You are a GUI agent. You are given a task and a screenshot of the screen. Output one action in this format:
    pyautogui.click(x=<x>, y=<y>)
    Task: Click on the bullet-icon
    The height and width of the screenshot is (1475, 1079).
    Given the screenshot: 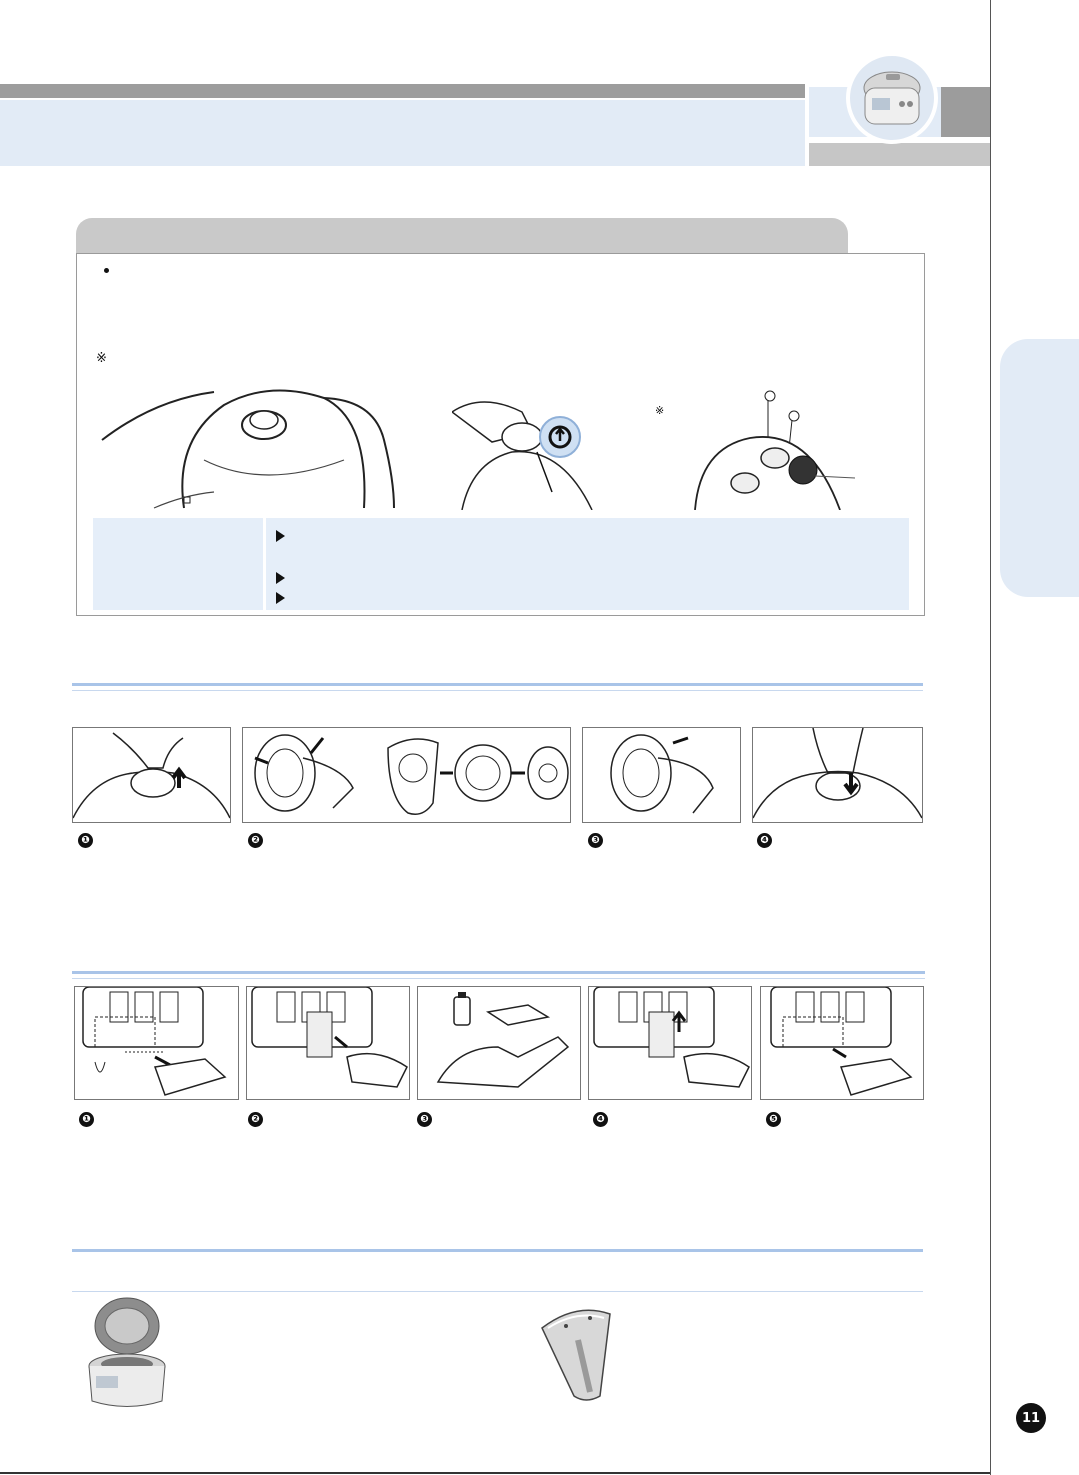 What is the action you would take?
    pyautogui.click(x=106, y=270)
    